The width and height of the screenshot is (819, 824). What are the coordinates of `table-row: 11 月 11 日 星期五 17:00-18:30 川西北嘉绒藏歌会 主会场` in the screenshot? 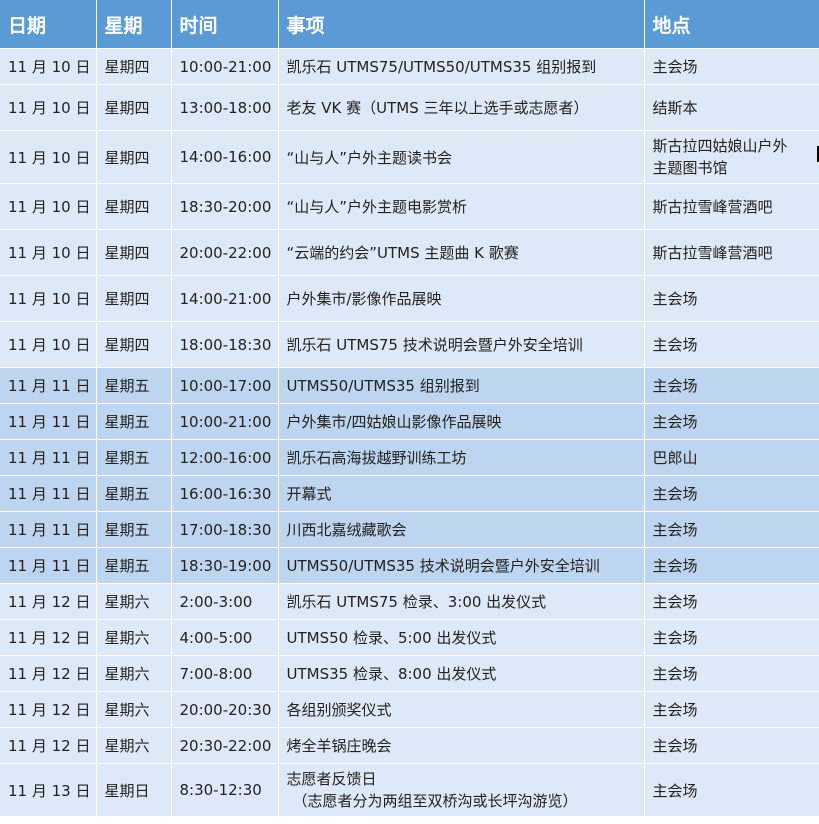 It's located at (409, 529).